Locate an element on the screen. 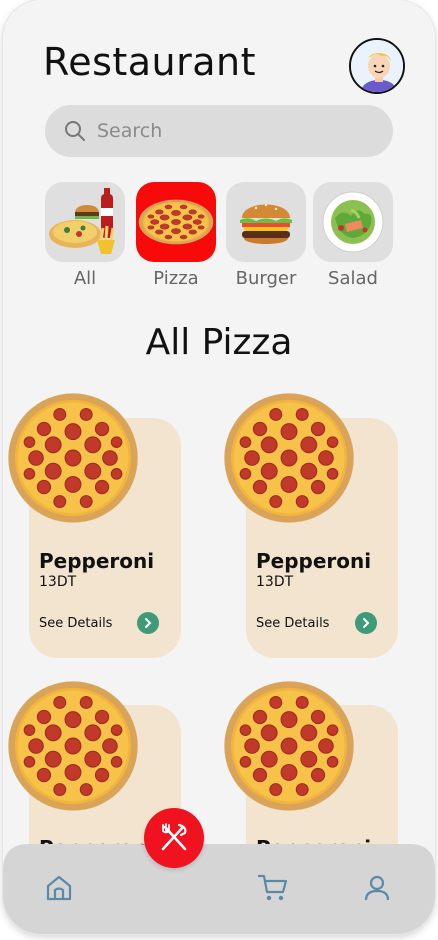 The width and height of the screenshot is (438, 940). category-salad: Salad is located at coordinates (353, 235).